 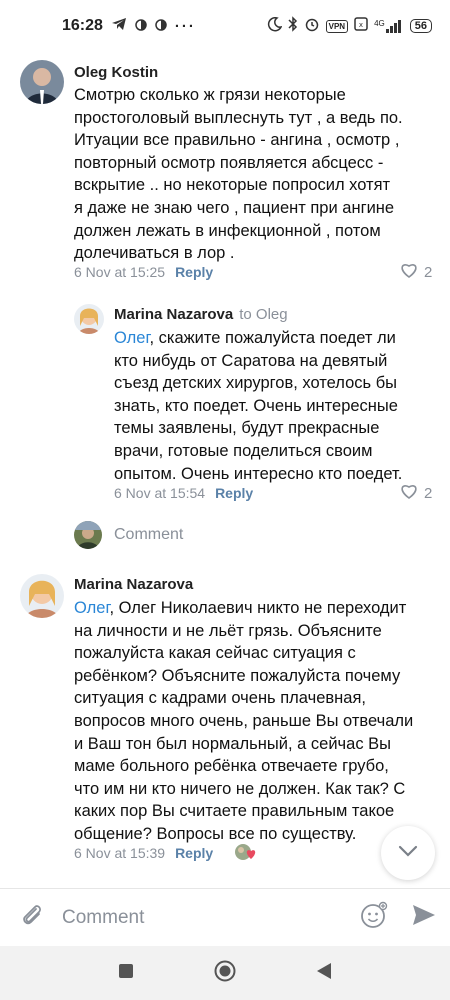 I want to click on comment-line: долечиваться в лор ., so click(x=154, y=253).